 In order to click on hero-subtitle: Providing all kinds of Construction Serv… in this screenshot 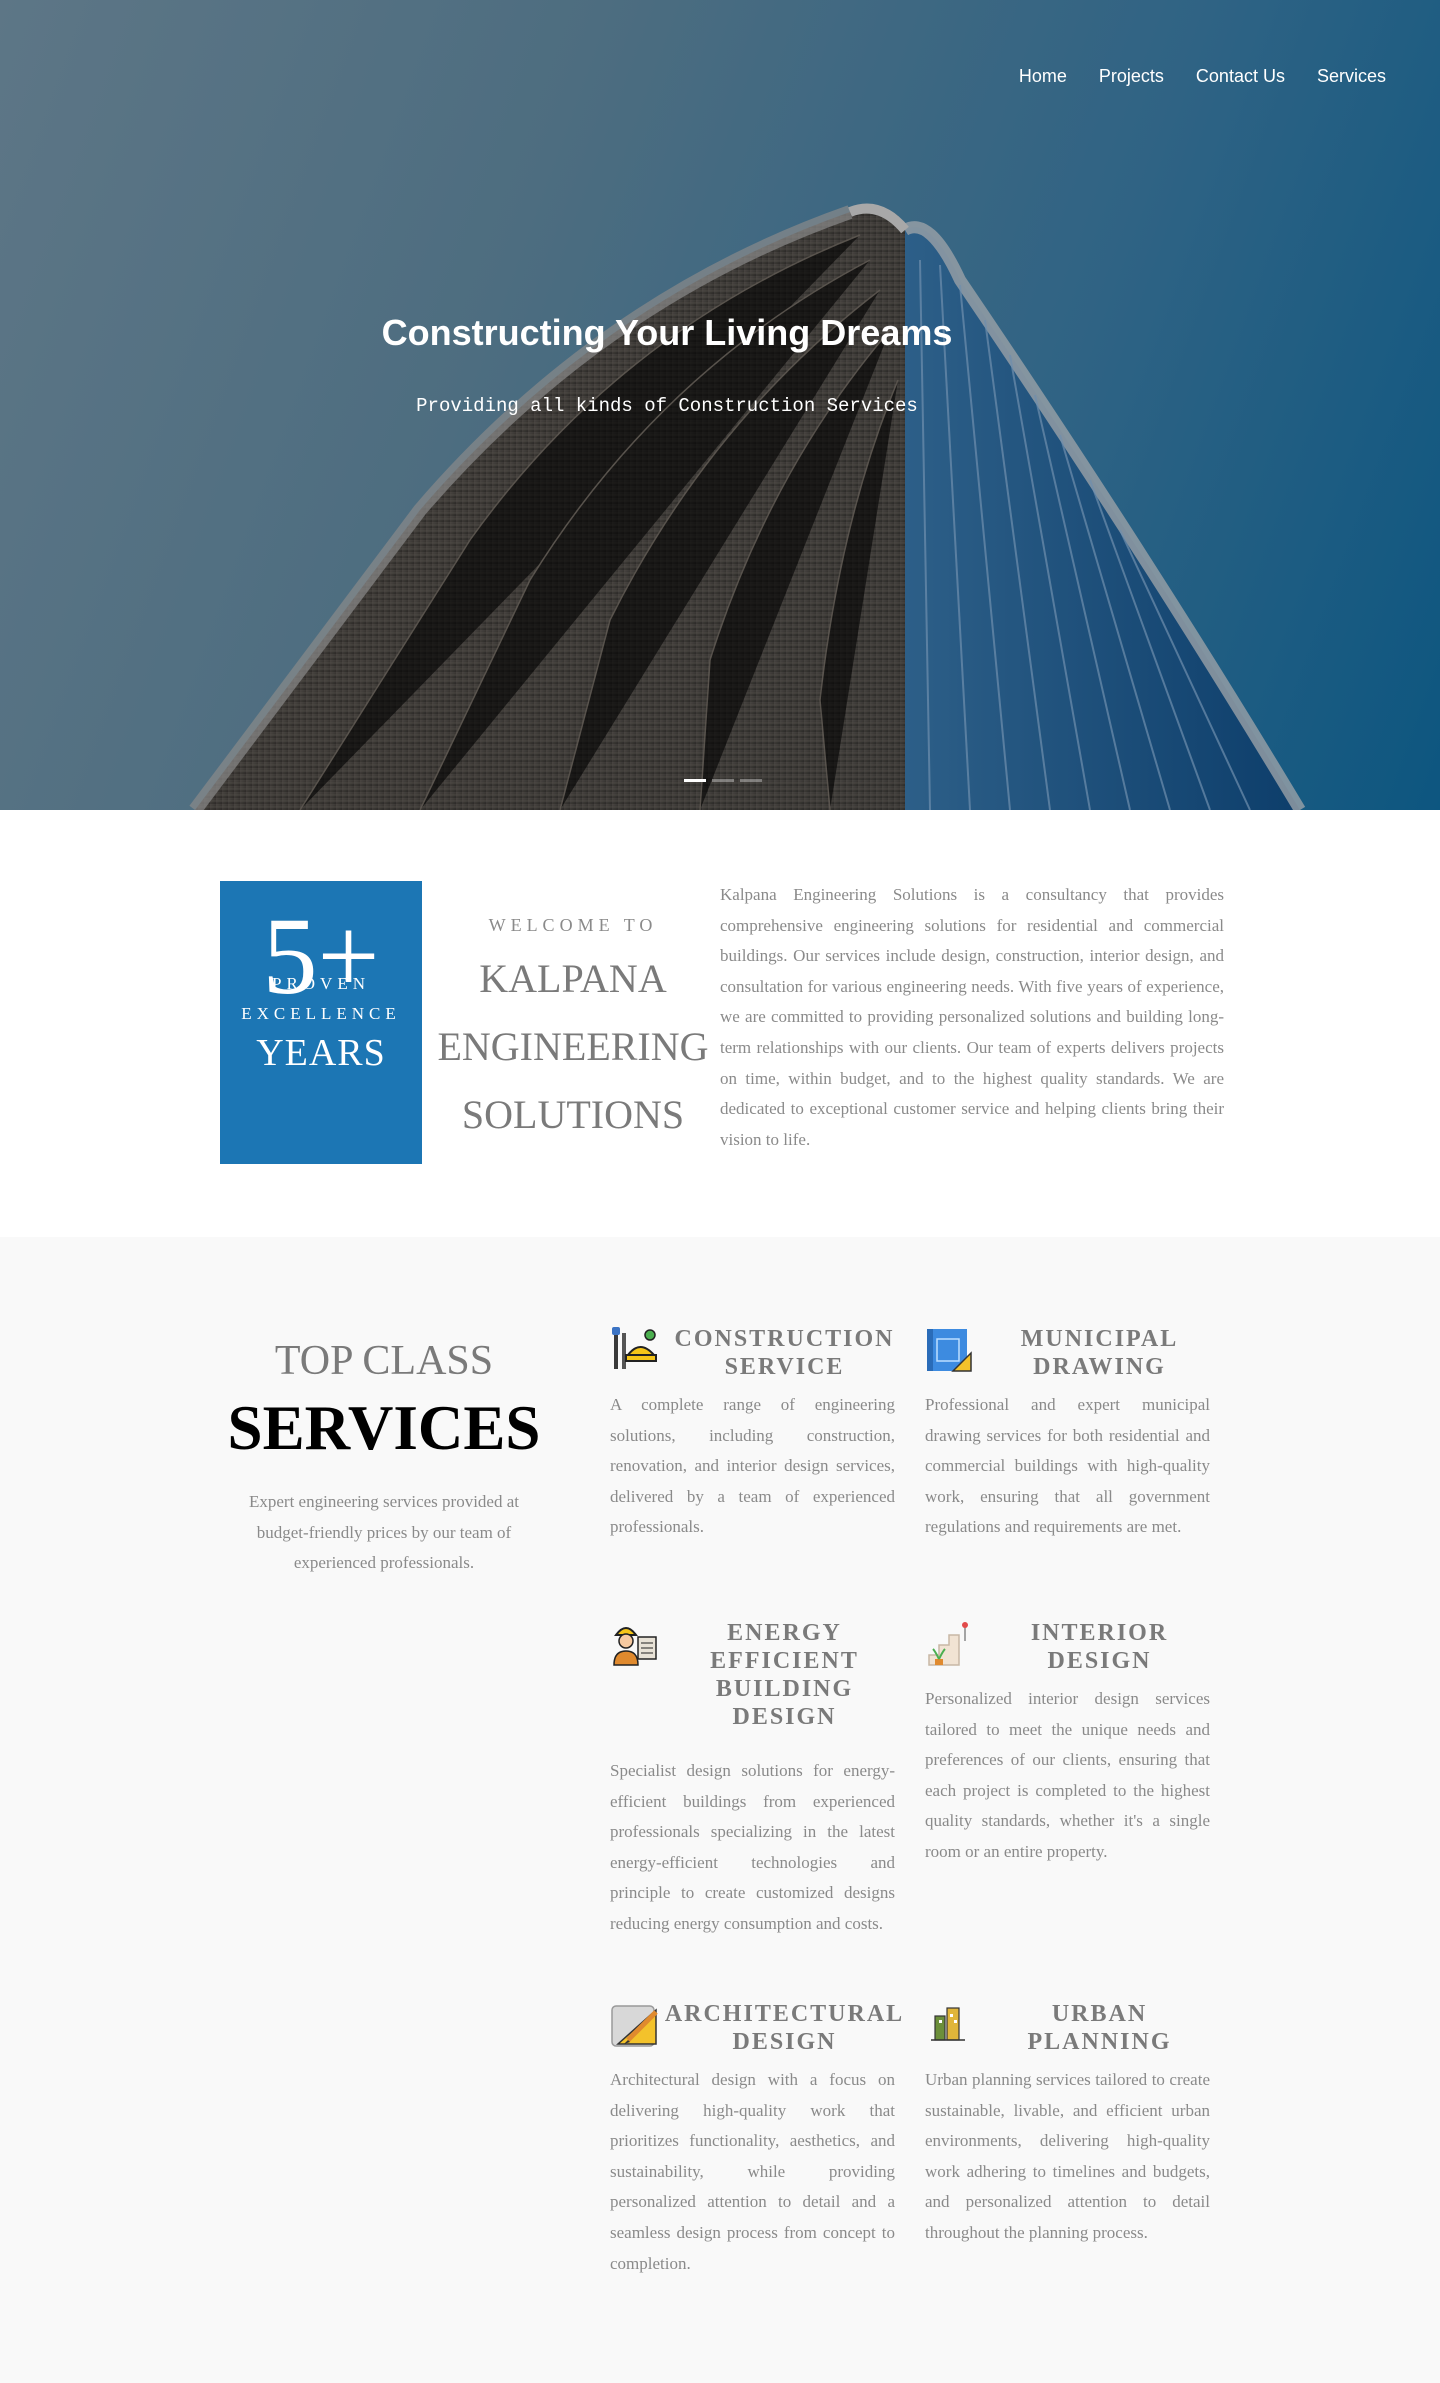, I will do `click(667, 406)`.